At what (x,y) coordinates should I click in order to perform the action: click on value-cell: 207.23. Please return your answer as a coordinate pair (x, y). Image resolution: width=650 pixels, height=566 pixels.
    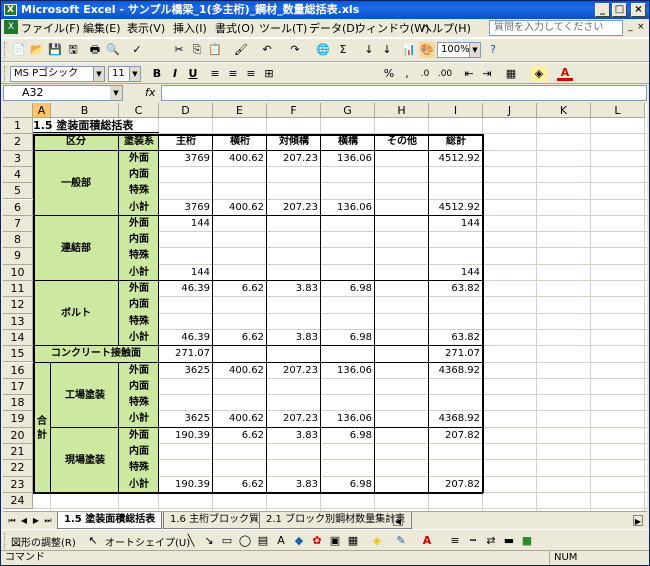
    Looking at the image, I should click on (294, 159).